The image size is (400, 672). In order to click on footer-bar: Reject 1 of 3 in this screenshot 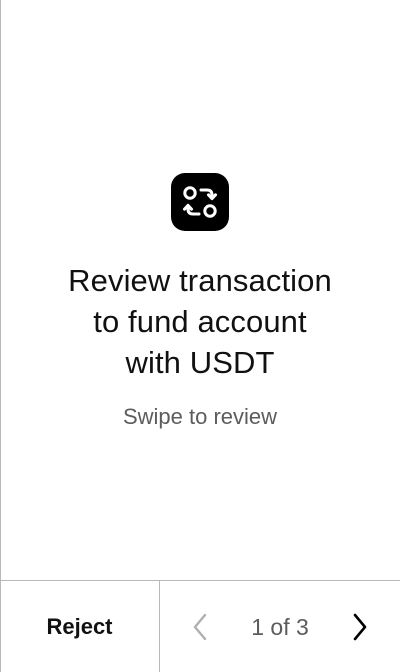, I will do `click(200, 626)`.